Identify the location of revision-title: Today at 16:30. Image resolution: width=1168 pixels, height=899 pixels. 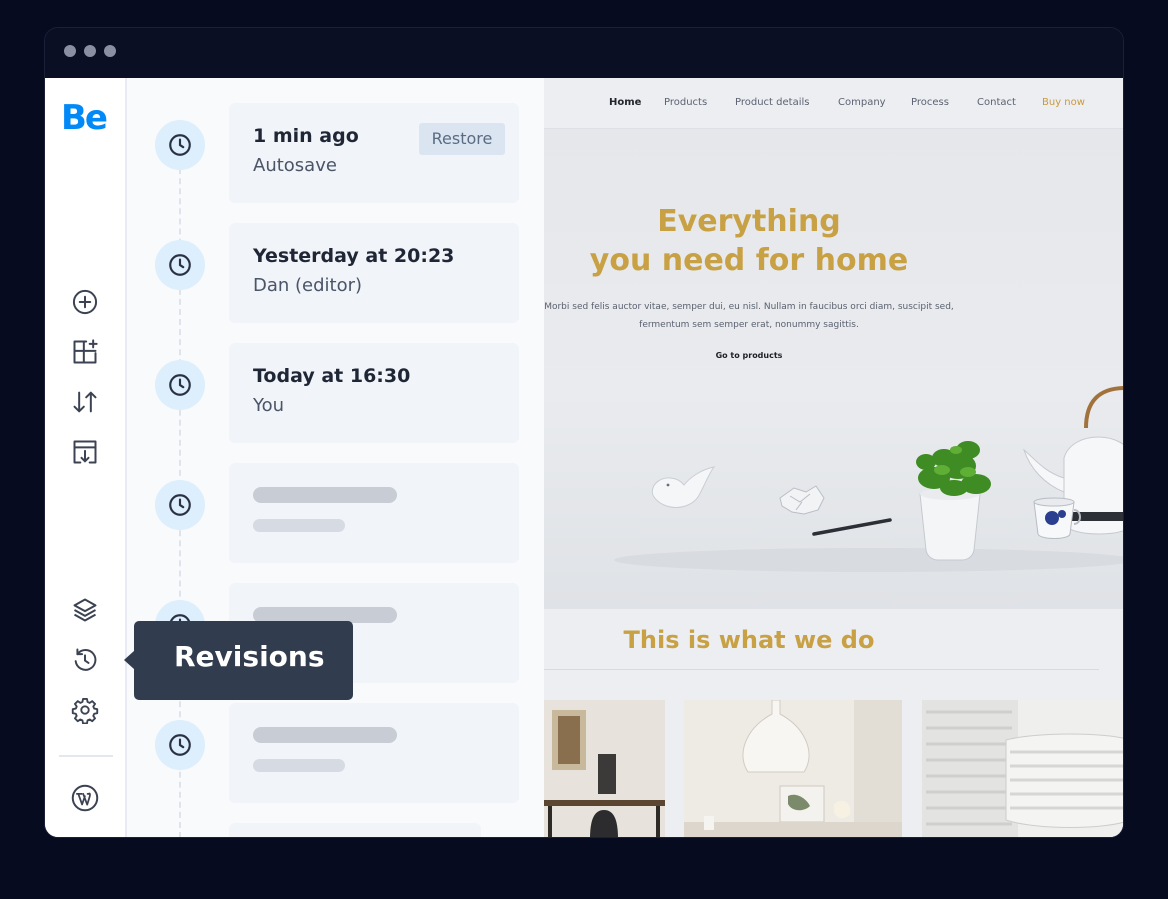
(332, 376).